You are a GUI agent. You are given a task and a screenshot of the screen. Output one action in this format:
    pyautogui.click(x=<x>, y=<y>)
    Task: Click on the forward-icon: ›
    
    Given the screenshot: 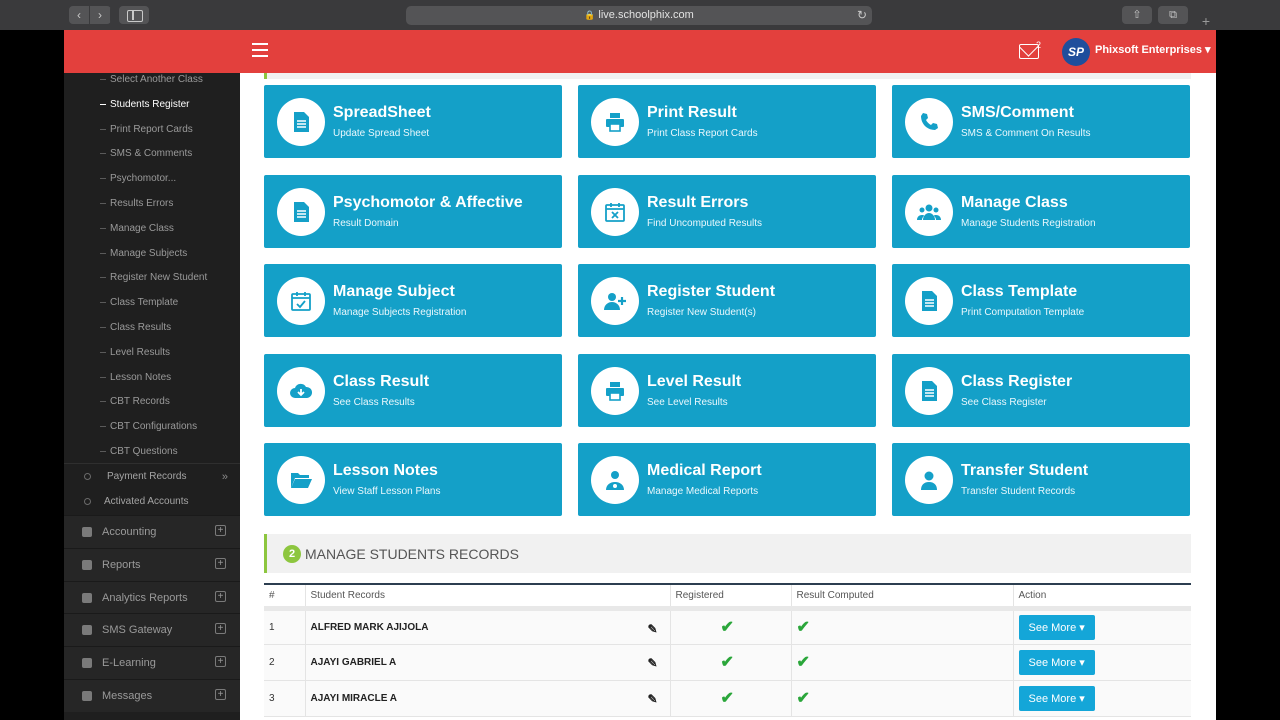 What is the action you would take?
    pyautogui.click(x=100, y=15)
    